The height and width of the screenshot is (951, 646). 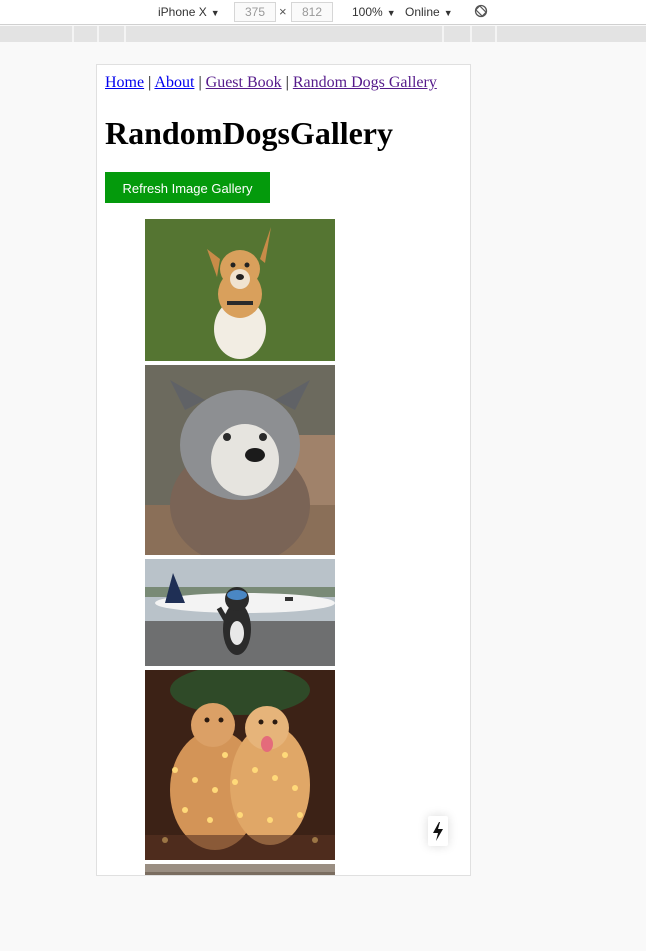 I want to click on network-select: Online ▼, so click(x=429, y=12).